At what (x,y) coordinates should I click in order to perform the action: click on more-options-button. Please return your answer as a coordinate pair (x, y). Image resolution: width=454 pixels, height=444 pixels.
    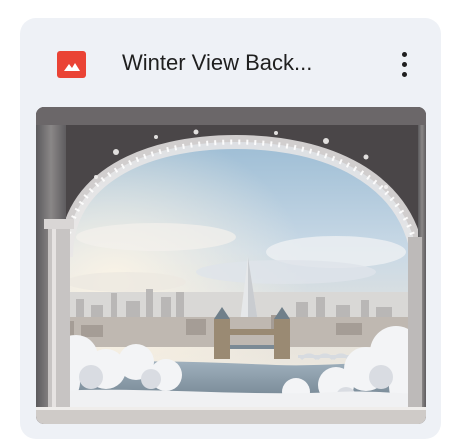
    Looking at the image, I should click on (404, 64).